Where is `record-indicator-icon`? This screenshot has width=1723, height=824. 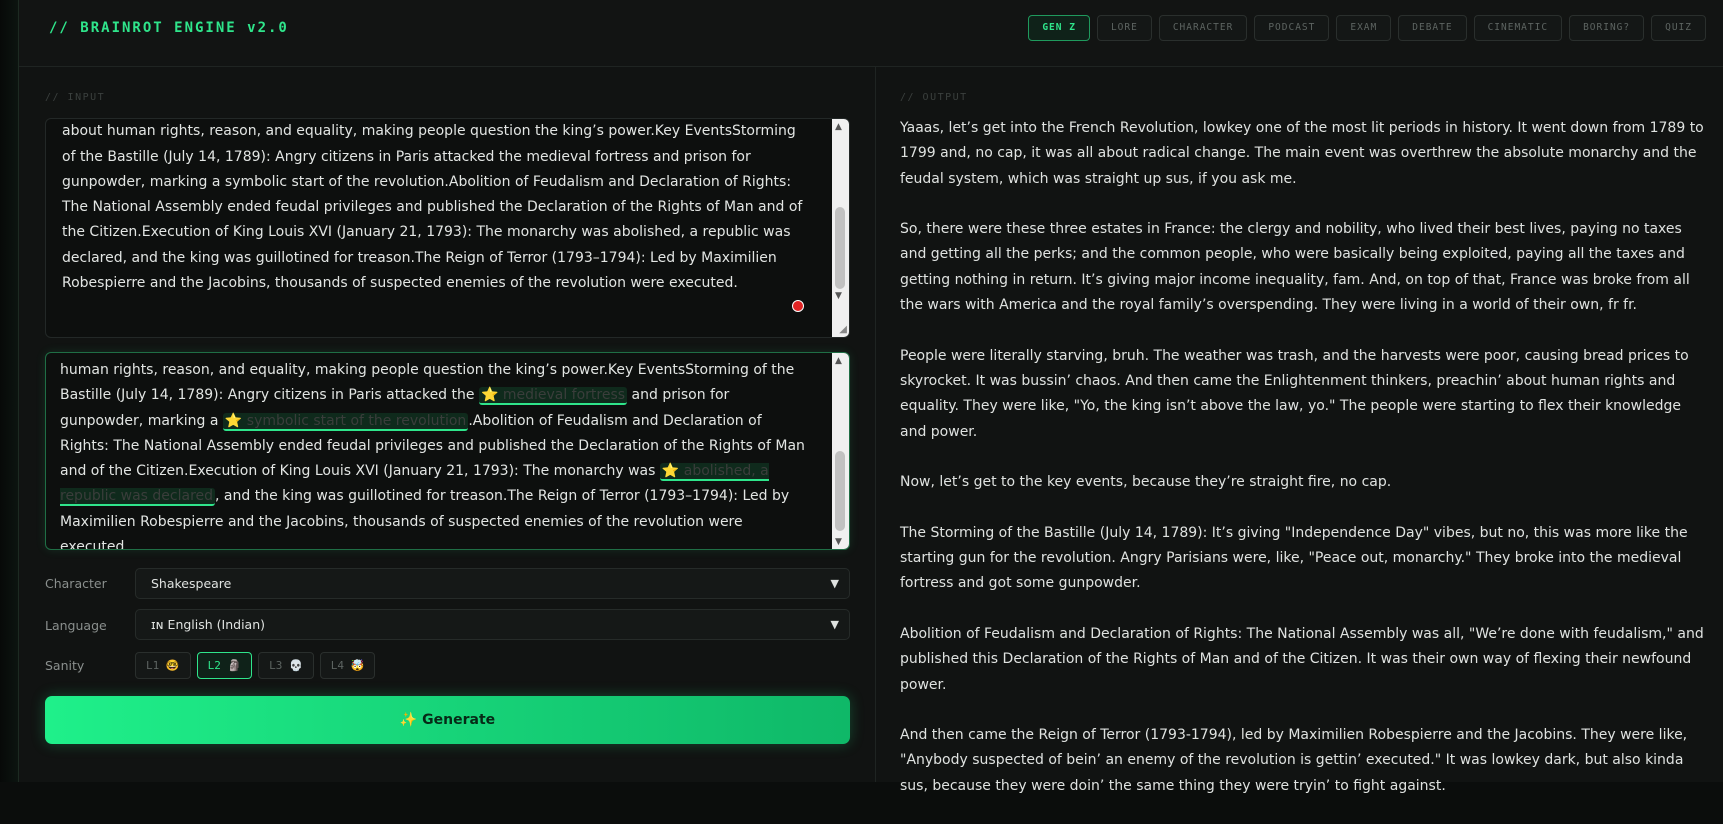 record-indicator-icon is located at coordinates (798, 306).